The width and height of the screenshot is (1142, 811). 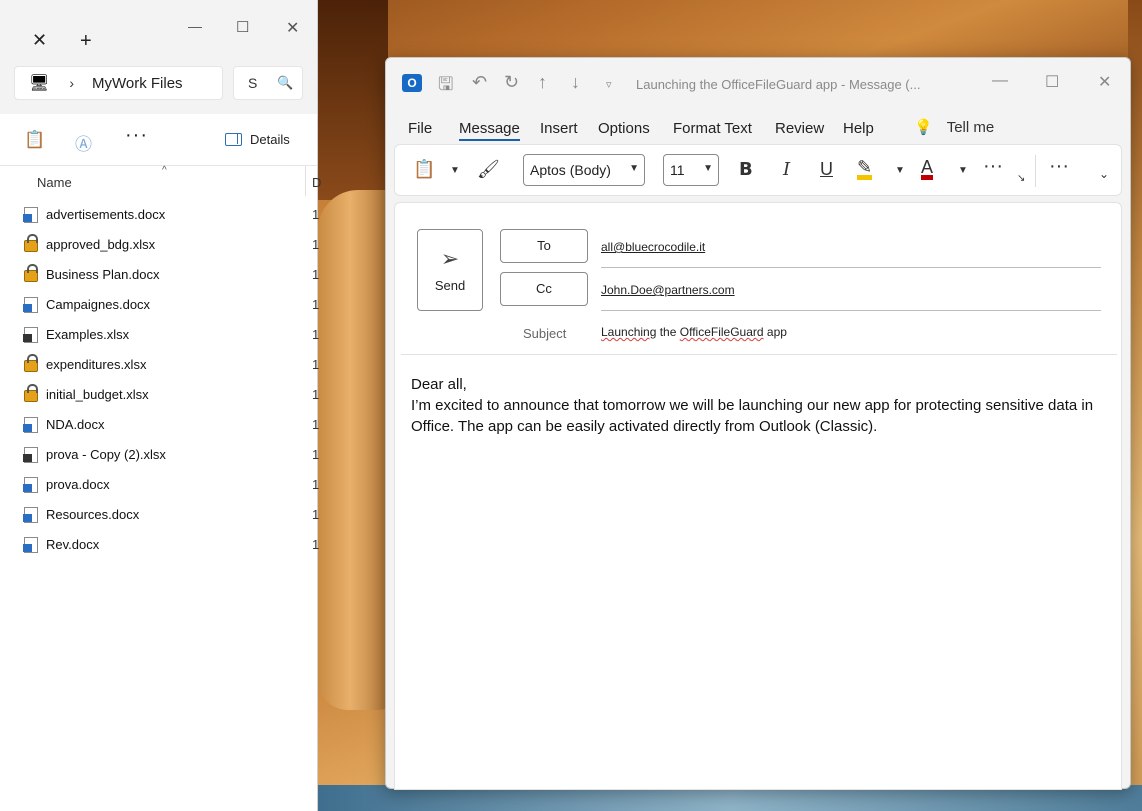 What do you see at coordinates (677, 170) in the screenshot?
I see `font-size-value: 11` at bounding box center [677, 170].